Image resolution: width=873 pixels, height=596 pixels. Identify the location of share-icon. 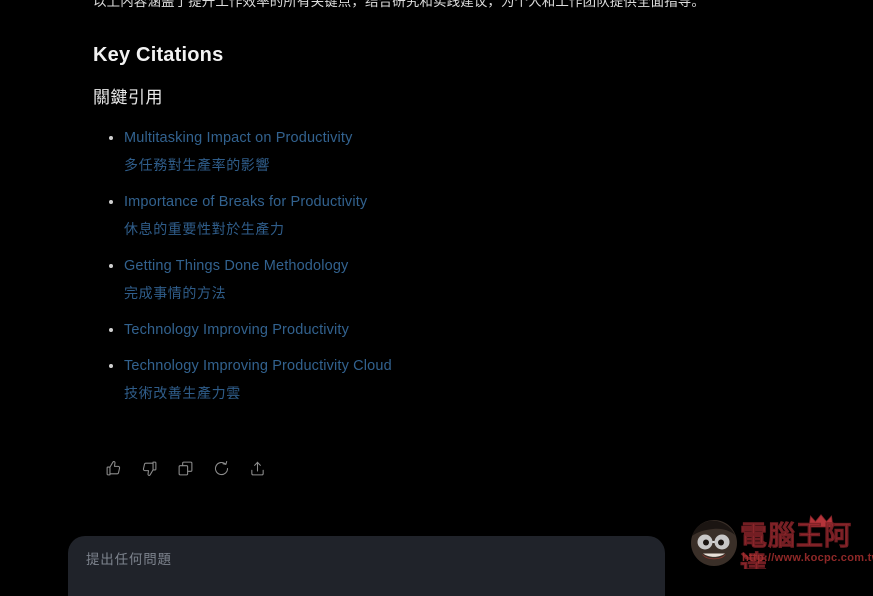
(257, 468).